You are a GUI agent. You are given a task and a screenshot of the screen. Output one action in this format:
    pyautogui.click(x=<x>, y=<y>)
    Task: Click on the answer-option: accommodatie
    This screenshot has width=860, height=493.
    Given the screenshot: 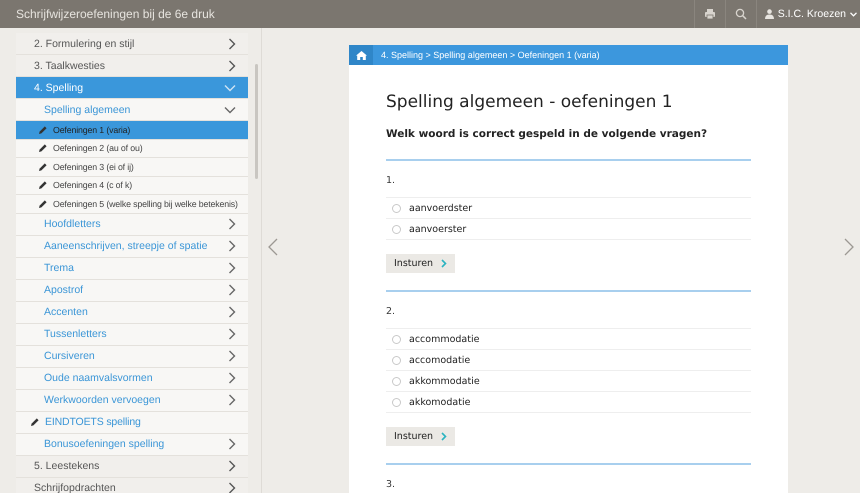 What is the action you would take?
    pyautogui.click(x=568, y=338)
    